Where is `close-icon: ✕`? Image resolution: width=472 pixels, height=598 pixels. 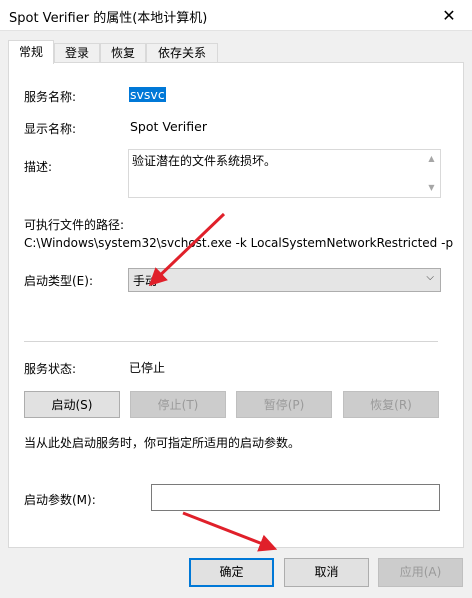
close-icon: ✕ is located at coordinates (449, 15).